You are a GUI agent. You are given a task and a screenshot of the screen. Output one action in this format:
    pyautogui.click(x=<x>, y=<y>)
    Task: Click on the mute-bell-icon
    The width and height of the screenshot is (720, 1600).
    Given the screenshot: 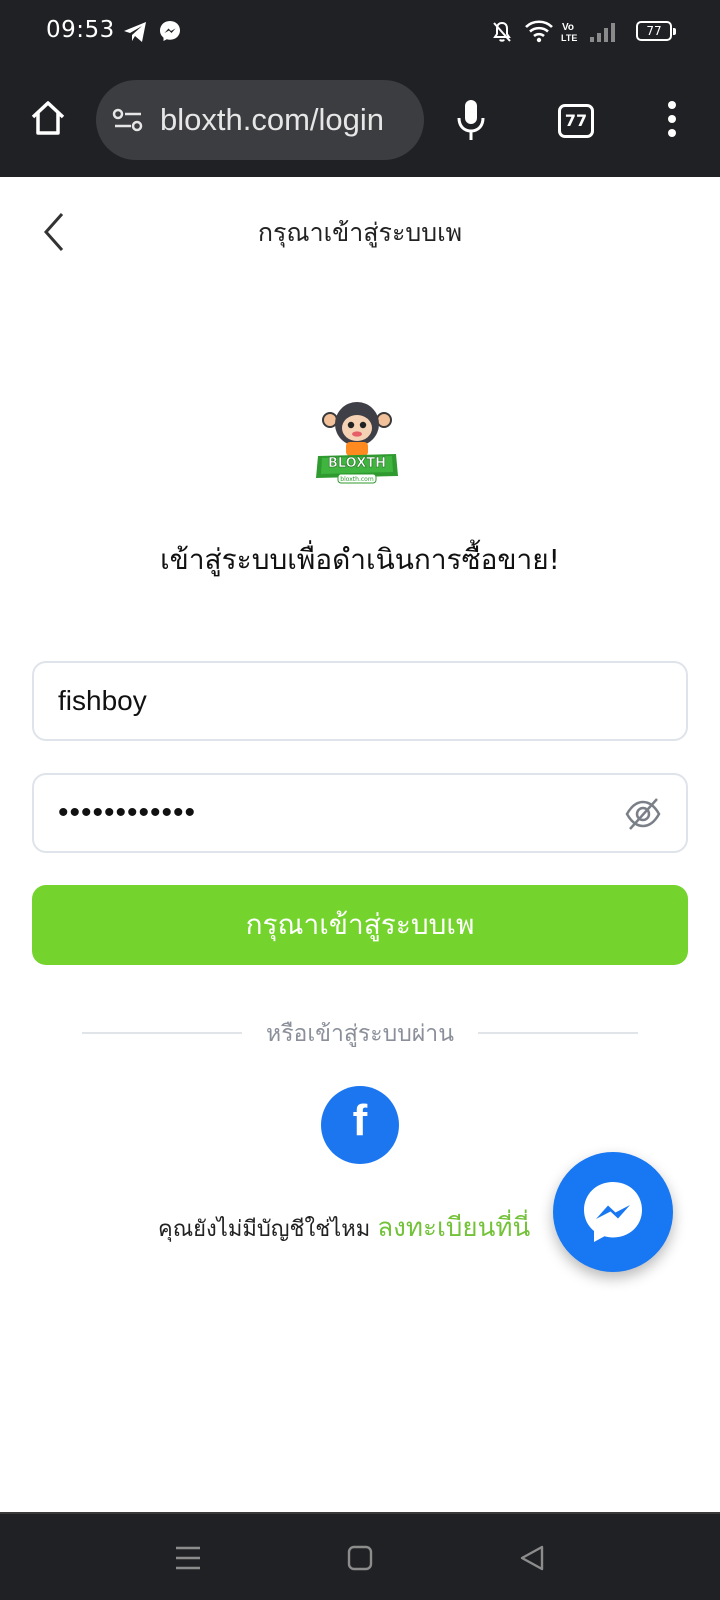 What is the action you would take?
    pyautogui.click(x=502, y=31)
    